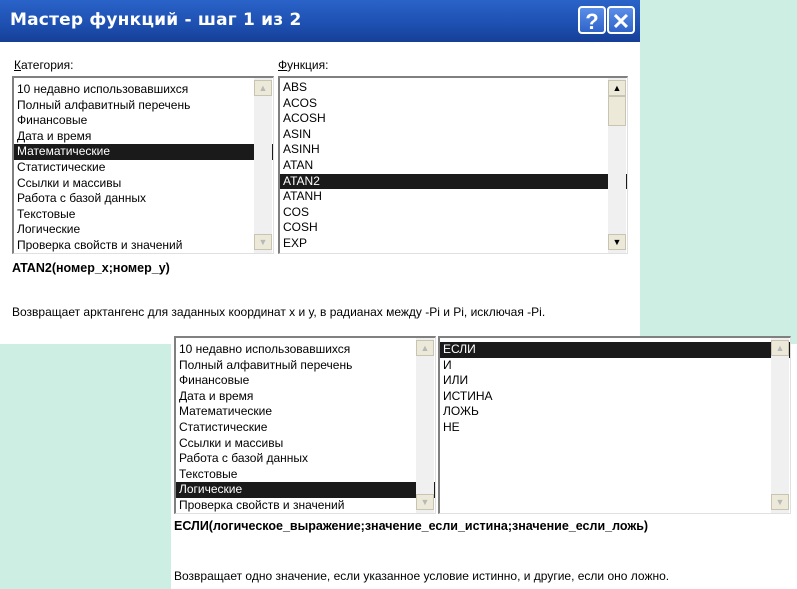 The width and height of the screenshot is (797, 589). What do you see at coordinates (615, 428) in the screenshot?
I see `list-item: НЕ` at bounding box center [615, 428].